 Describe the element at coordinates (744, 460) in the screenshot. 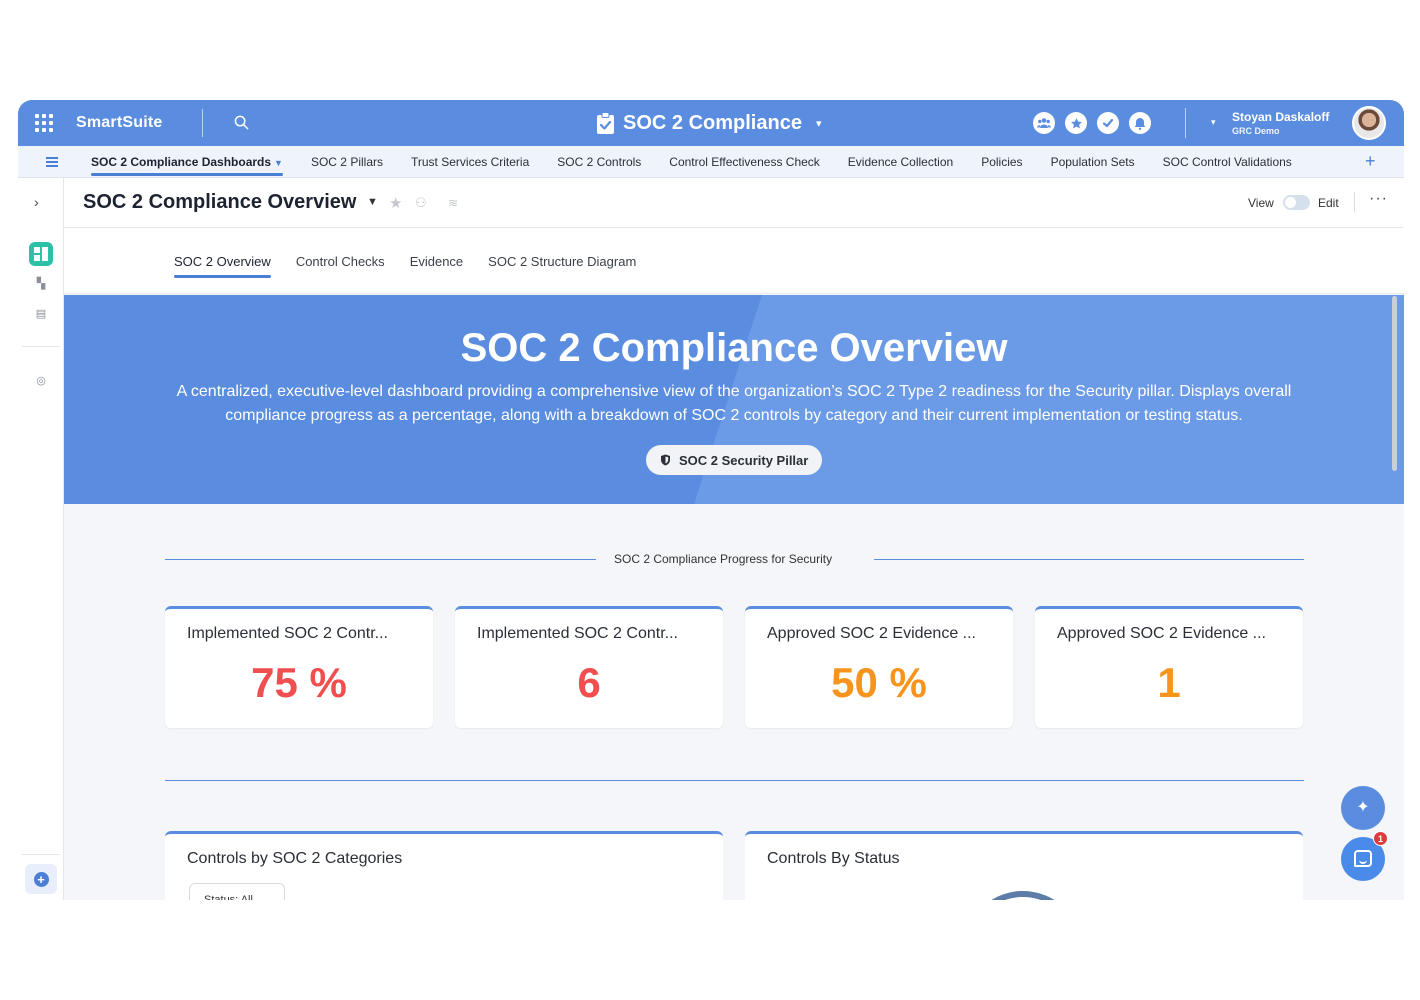

I see `pill-label: SOC 2 Security Pillar` at that location.